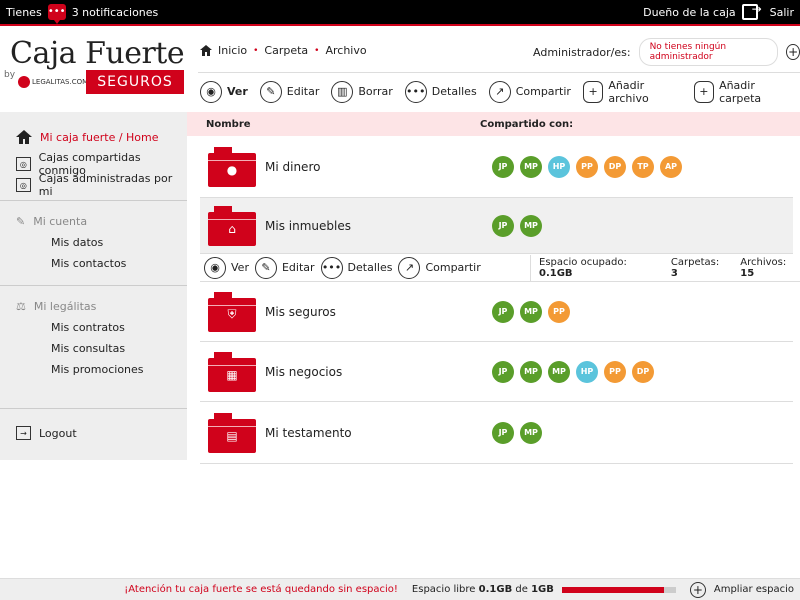 The width and height of the screenshot is (800, 600). What do you see at coordinates (211, 91) in the screenshot?
I see `eye-icon: ◉` at bounding box center [211, 91].